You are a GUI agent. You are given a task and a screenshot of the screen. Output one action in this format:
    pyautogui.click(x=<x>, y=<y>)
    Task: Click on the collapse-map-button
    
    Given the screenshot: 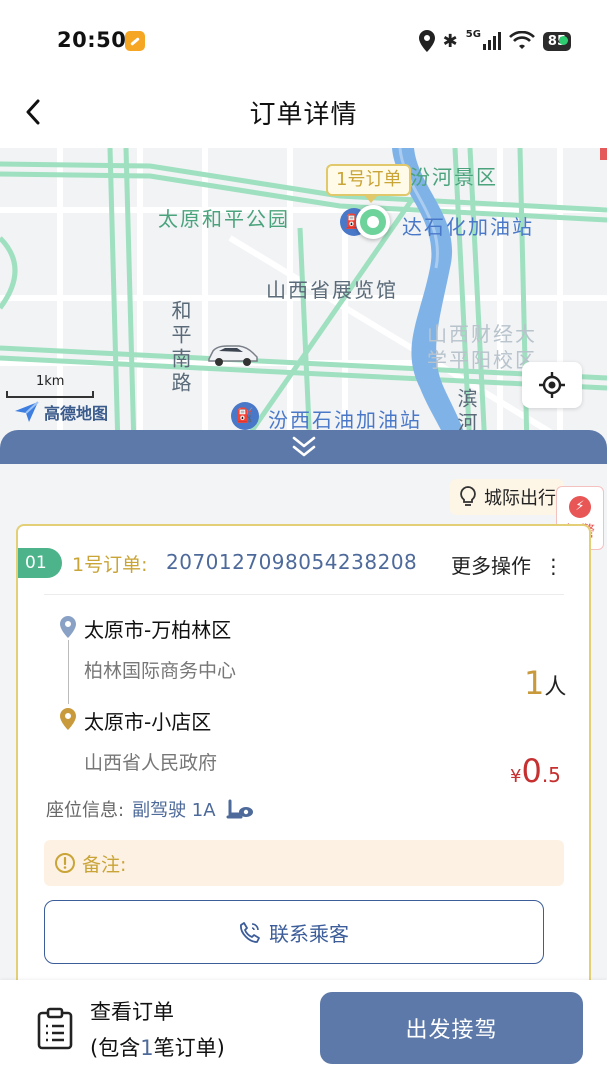 What is the action you would take?
    pyautogui.click(x=303, y=447)
    